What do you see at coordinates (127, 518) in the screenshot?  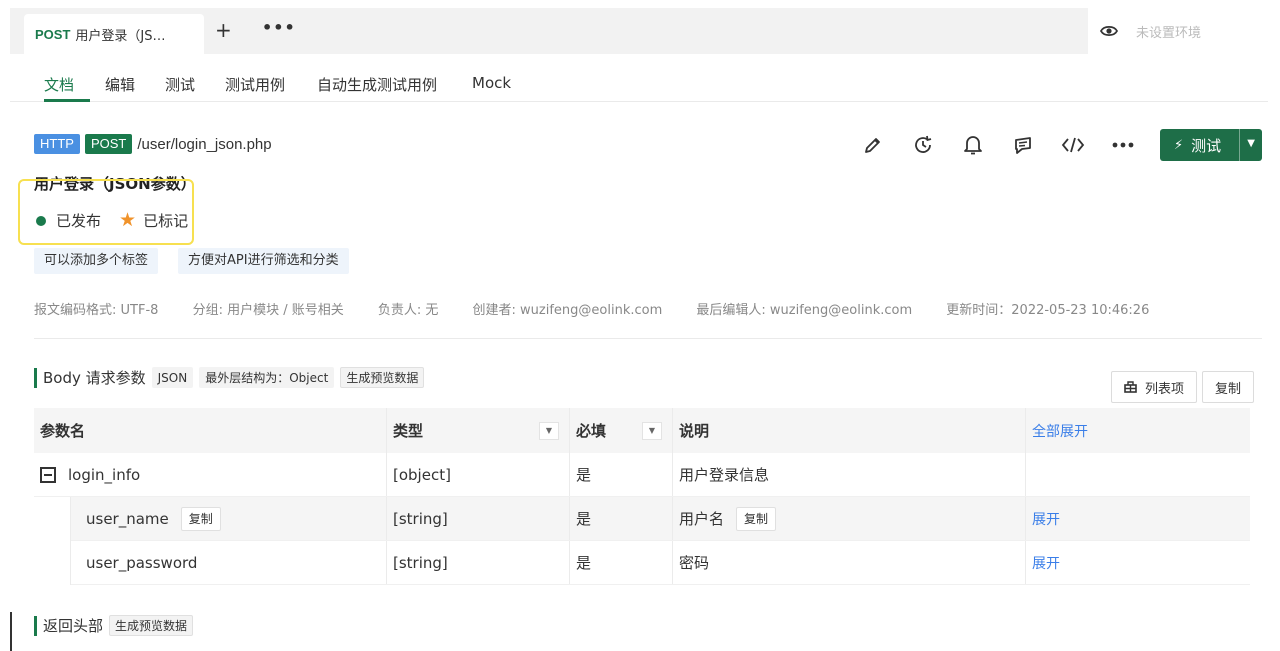 I see `param-name: user_name` at bounding box center [127, 518].